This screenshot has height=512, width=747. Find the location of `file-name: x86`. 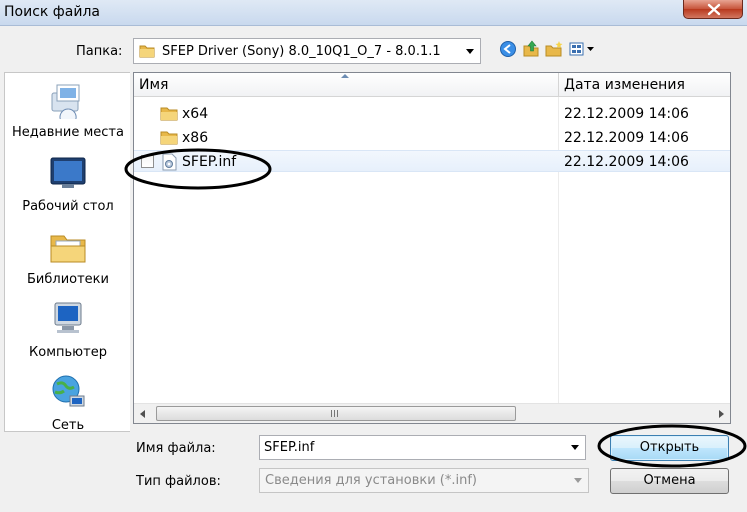

file-name: x86 is located at coordinates (195, 138).